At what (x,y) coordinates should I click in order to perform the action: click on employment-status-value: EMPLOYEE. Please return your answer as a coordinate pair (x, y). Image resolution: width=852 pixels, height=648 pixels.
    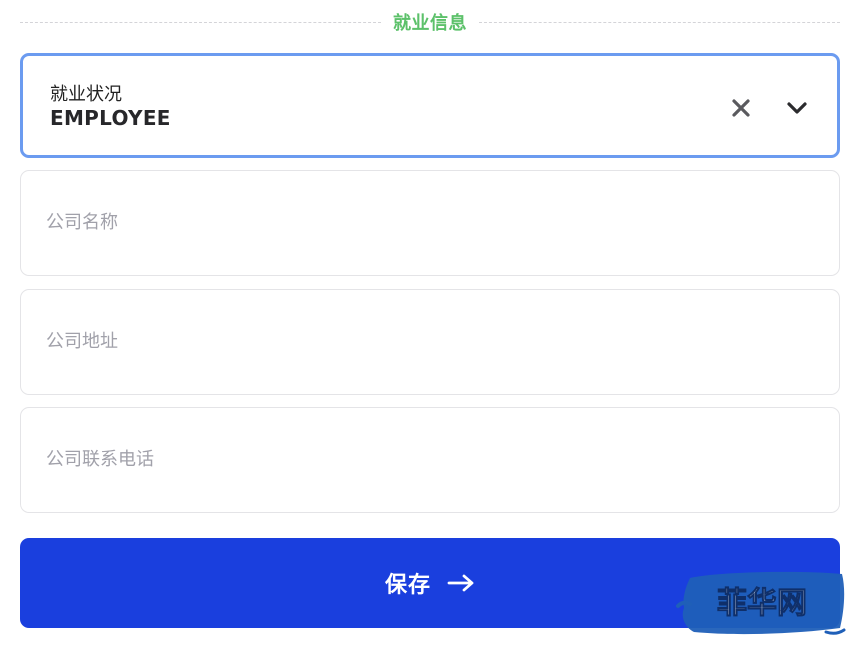
    Looking at the image, I should click on (110, 118).